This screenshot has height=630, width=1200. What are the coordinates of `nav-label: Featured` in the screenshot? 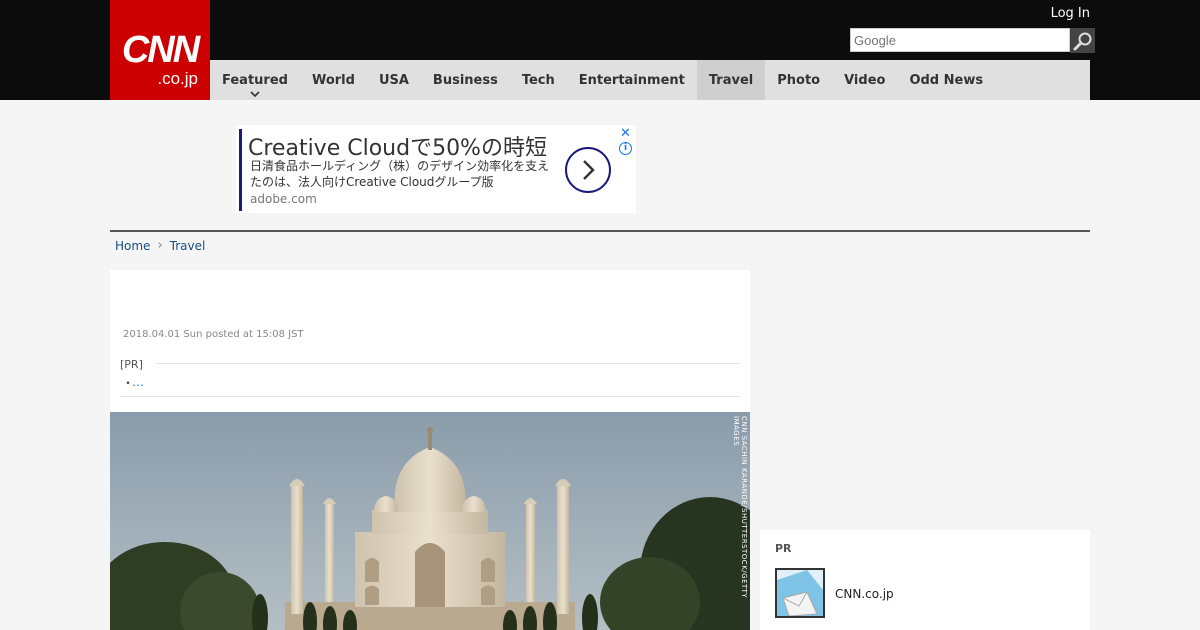 It's located at (255, 80).